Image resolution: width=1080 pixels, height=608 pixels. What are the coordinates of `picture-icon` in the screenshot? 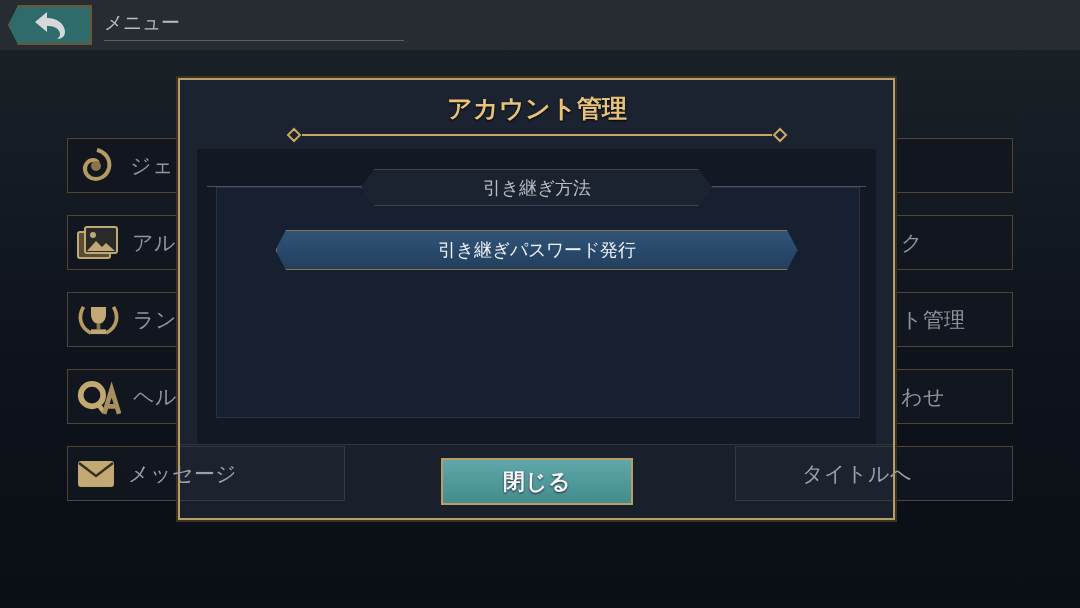 It's located at (98, 242).